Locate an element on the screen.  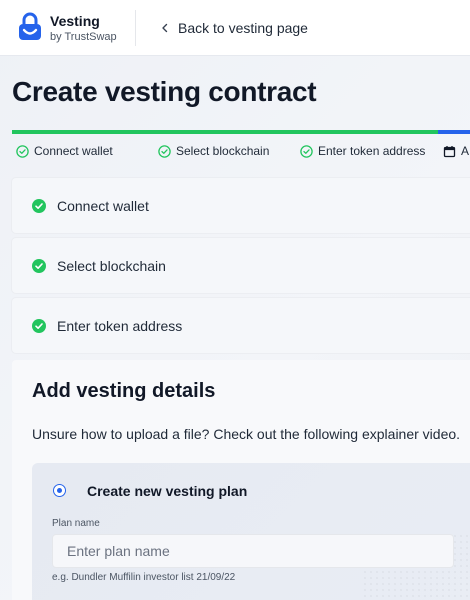
brand-name: Vesting is located at coordinates (75, 21).